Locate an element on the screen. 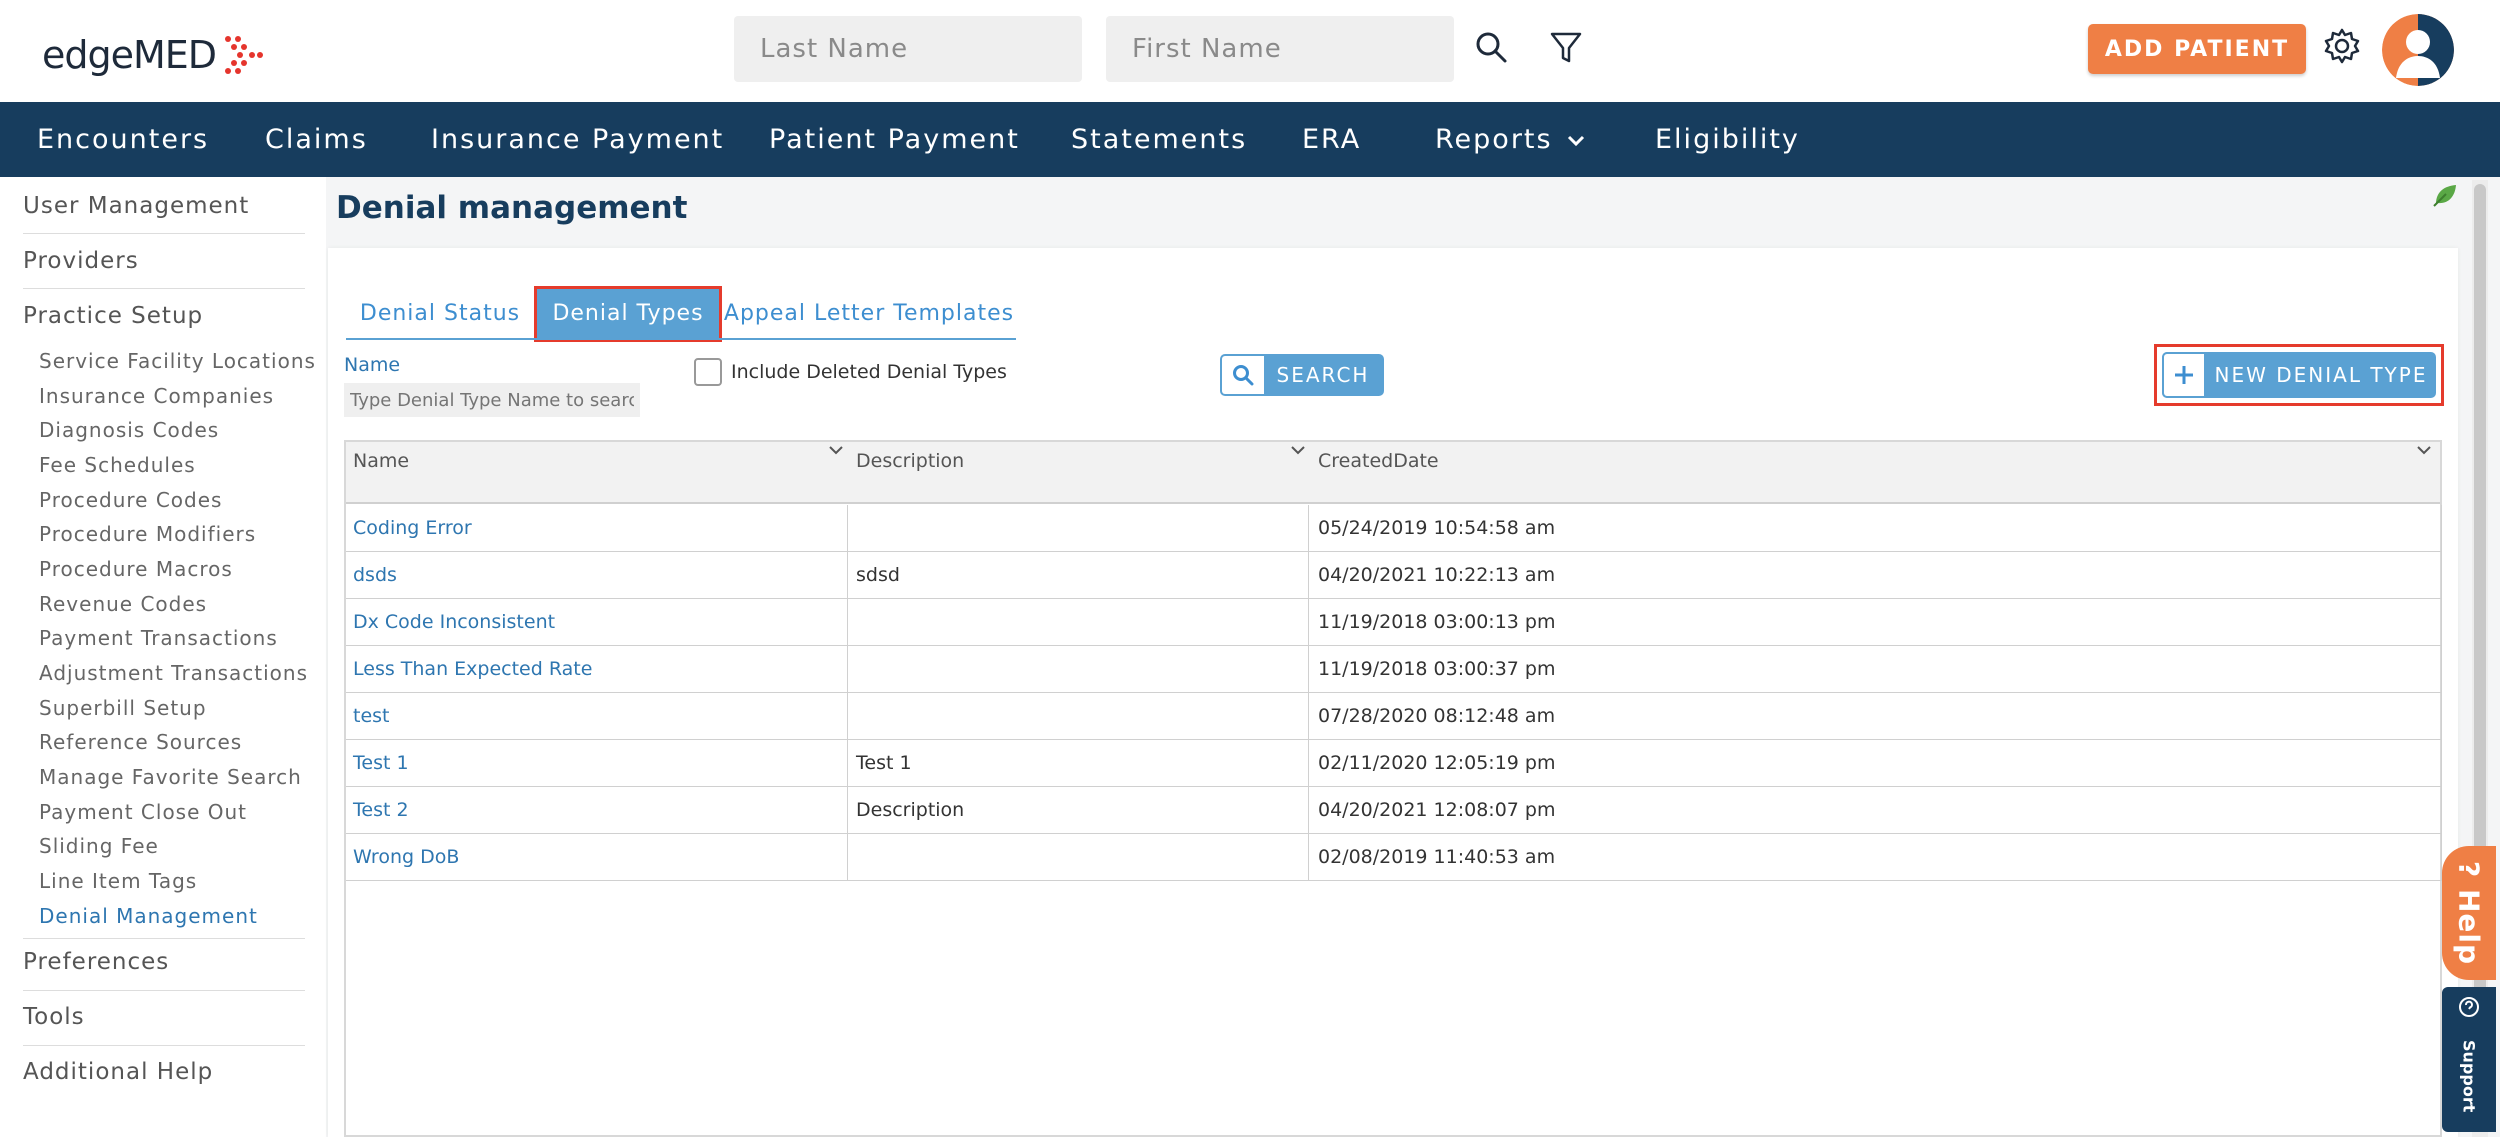  new-denial-type-label: NEW DENIAL TYPE is located at coordinates (2321, 375).